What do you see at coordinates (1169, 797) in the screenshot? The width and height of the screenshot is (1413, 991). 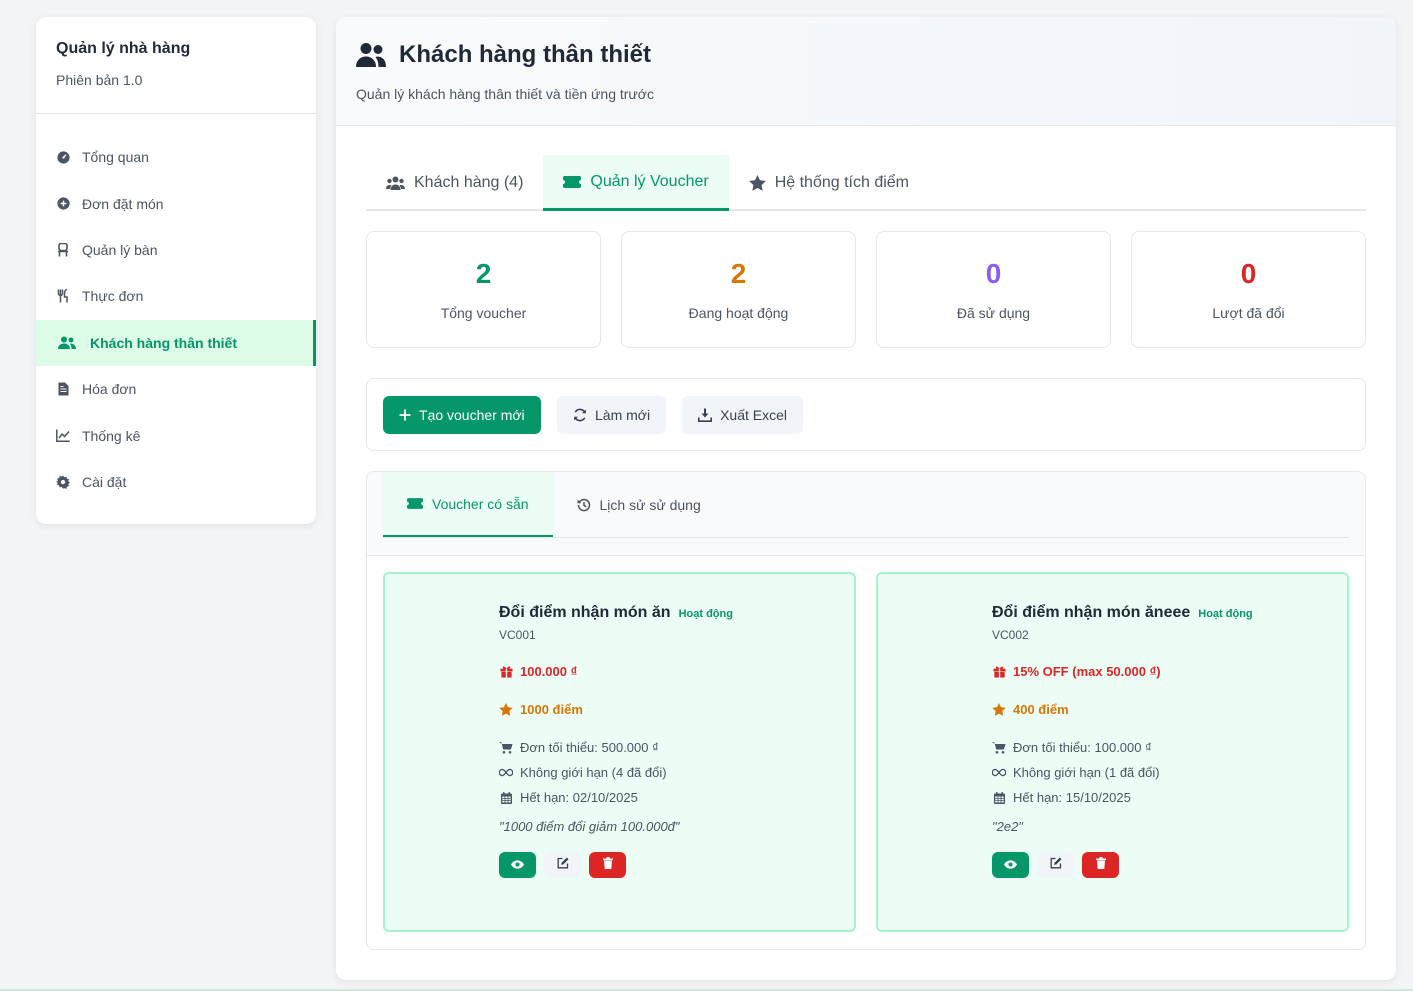 I see `voucher-expiry: Hết hạn: 15/10/2025` at bounding box center [1169, 797].